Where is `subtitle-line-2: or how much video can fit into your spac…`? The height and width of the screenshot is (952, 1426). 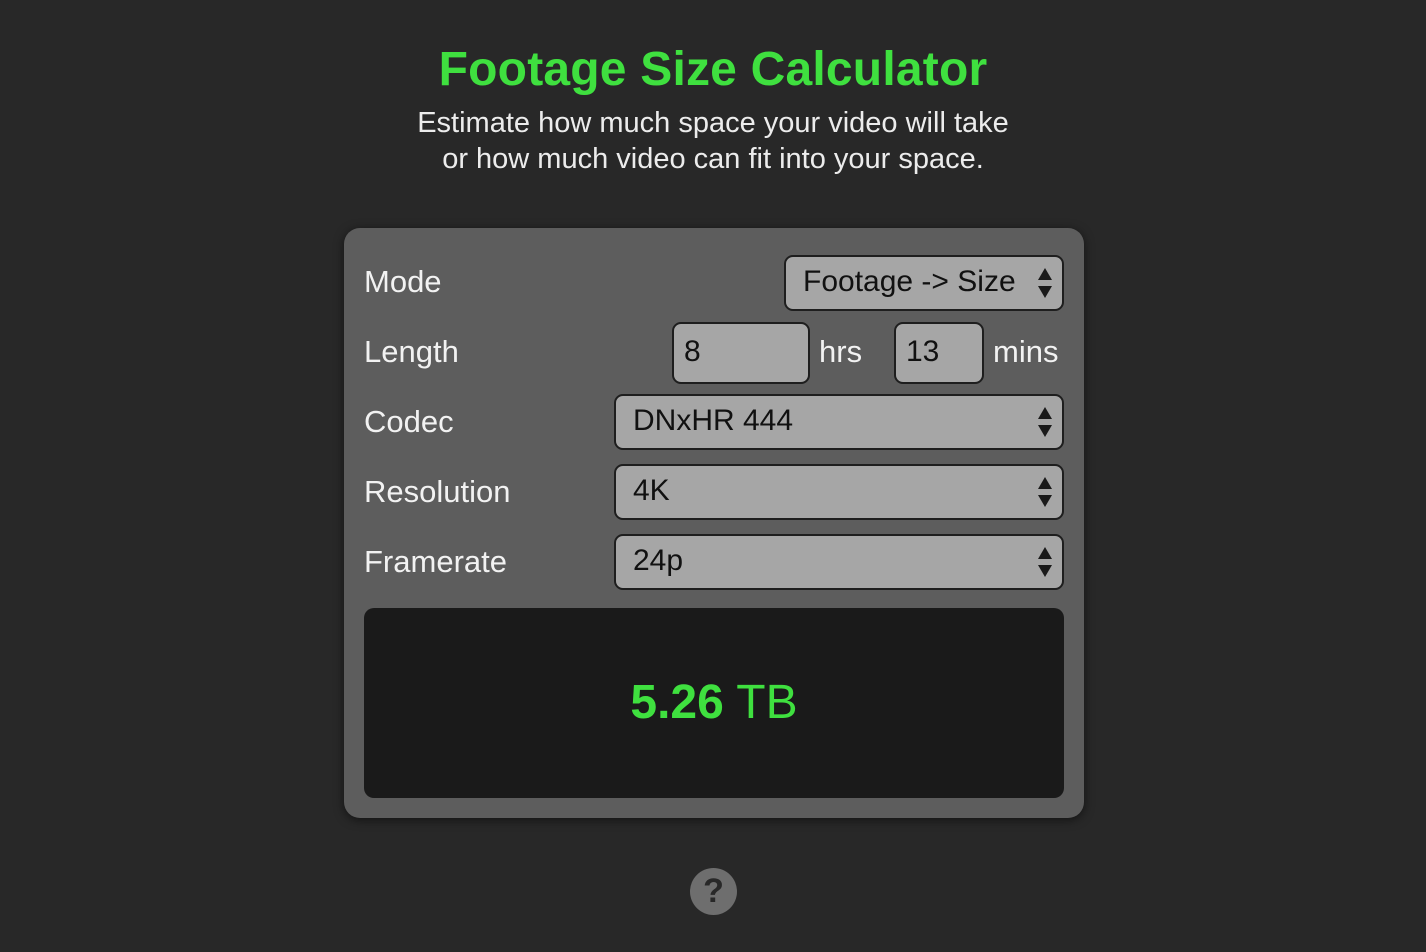 subtitle-line-2: or how much video can fit into your spac… is located at coordinates (713, 159).